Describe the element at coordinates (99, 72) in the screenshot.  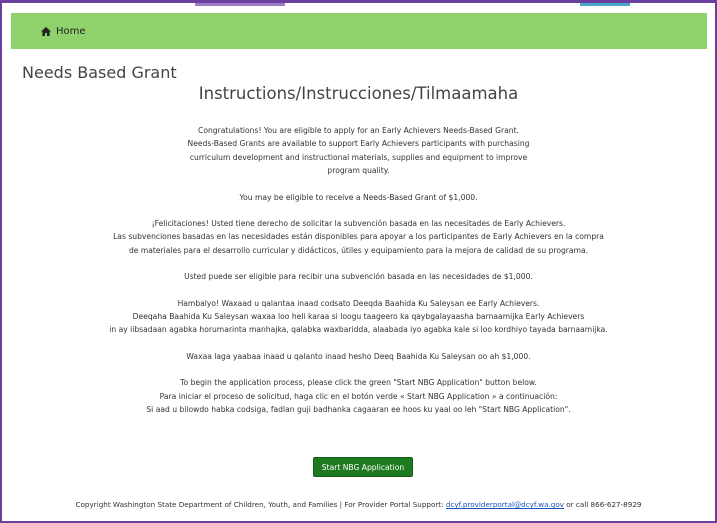
I see `page-title: Needs Based Grant` at that location.